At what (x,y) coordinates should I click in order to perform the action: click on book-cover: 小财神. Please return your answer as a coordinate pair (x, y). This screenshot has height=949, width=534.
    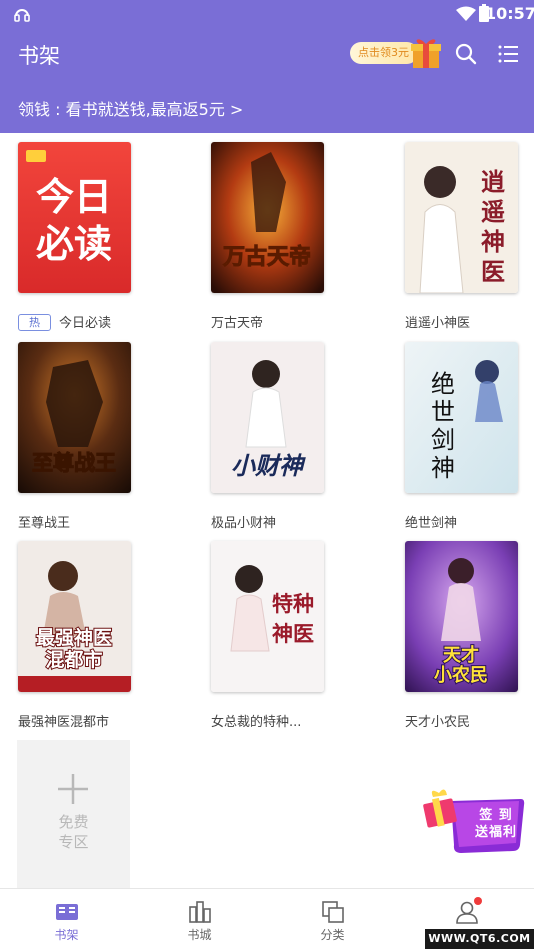
    Looking at the image, I should click on (267, 417).